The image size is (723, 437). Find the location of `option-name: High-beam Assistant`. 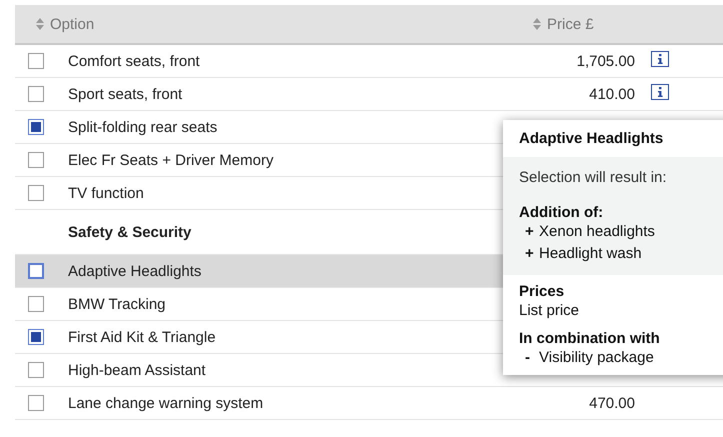

option-name: High-beam Assistant is located at coordinates (137, 370).